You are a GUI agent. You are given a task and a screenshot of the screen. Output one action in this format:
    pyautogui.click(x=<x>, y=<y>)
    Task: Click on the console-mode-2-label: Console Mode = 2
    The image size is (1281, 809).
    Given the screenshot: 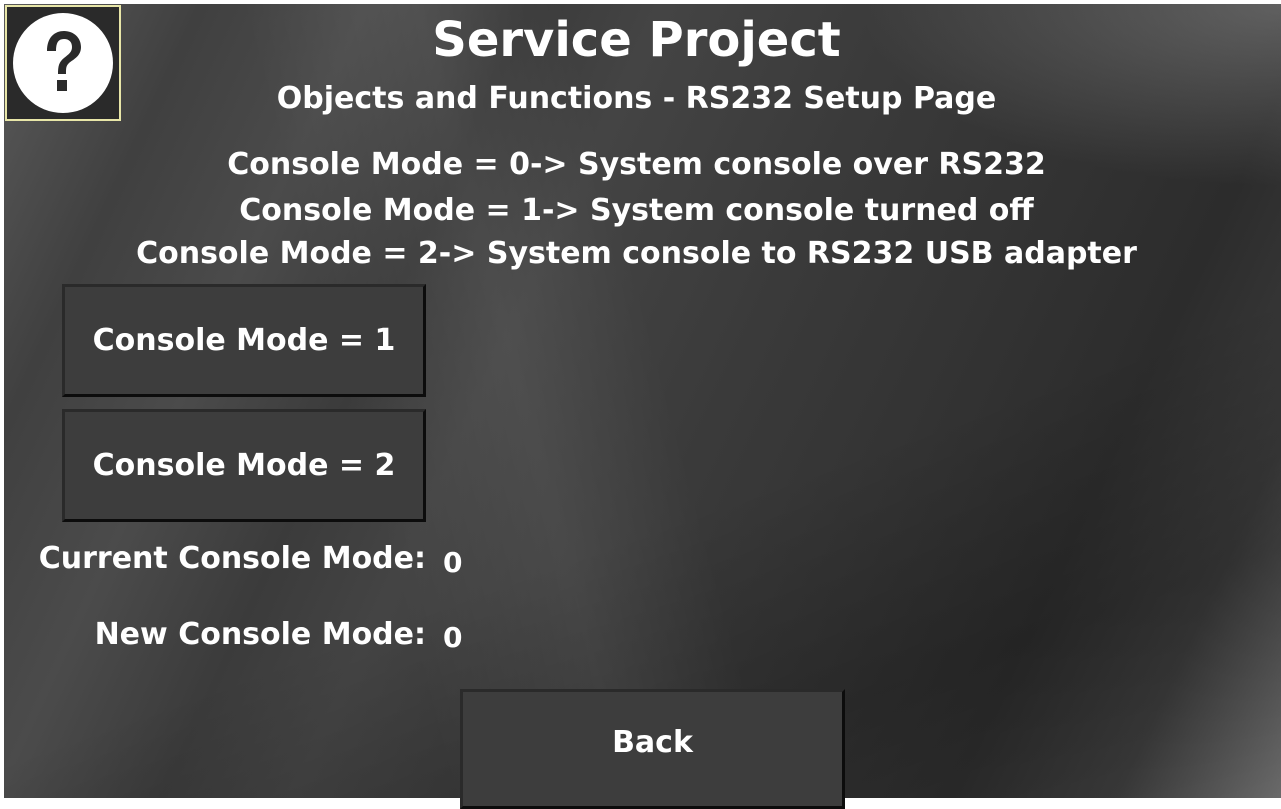 What is the action you would take?
    pyautogui.click(x=244, y=465)
    